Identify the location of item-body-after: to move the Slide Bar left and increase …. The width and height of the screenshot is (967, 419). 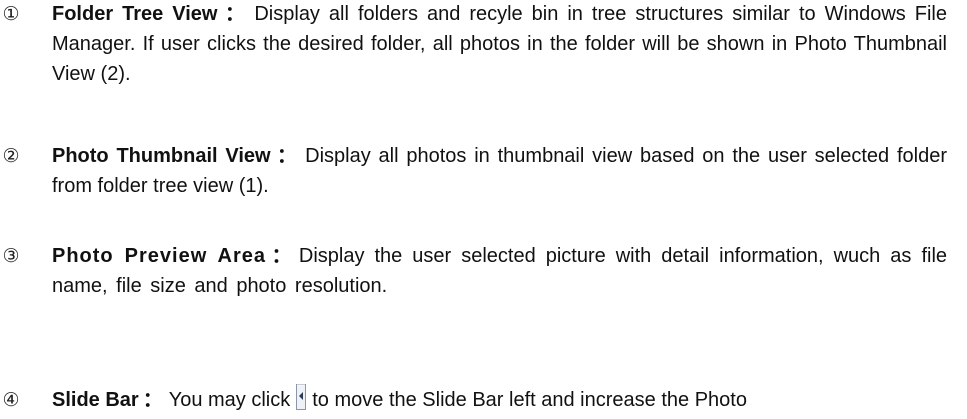
(529, 400).